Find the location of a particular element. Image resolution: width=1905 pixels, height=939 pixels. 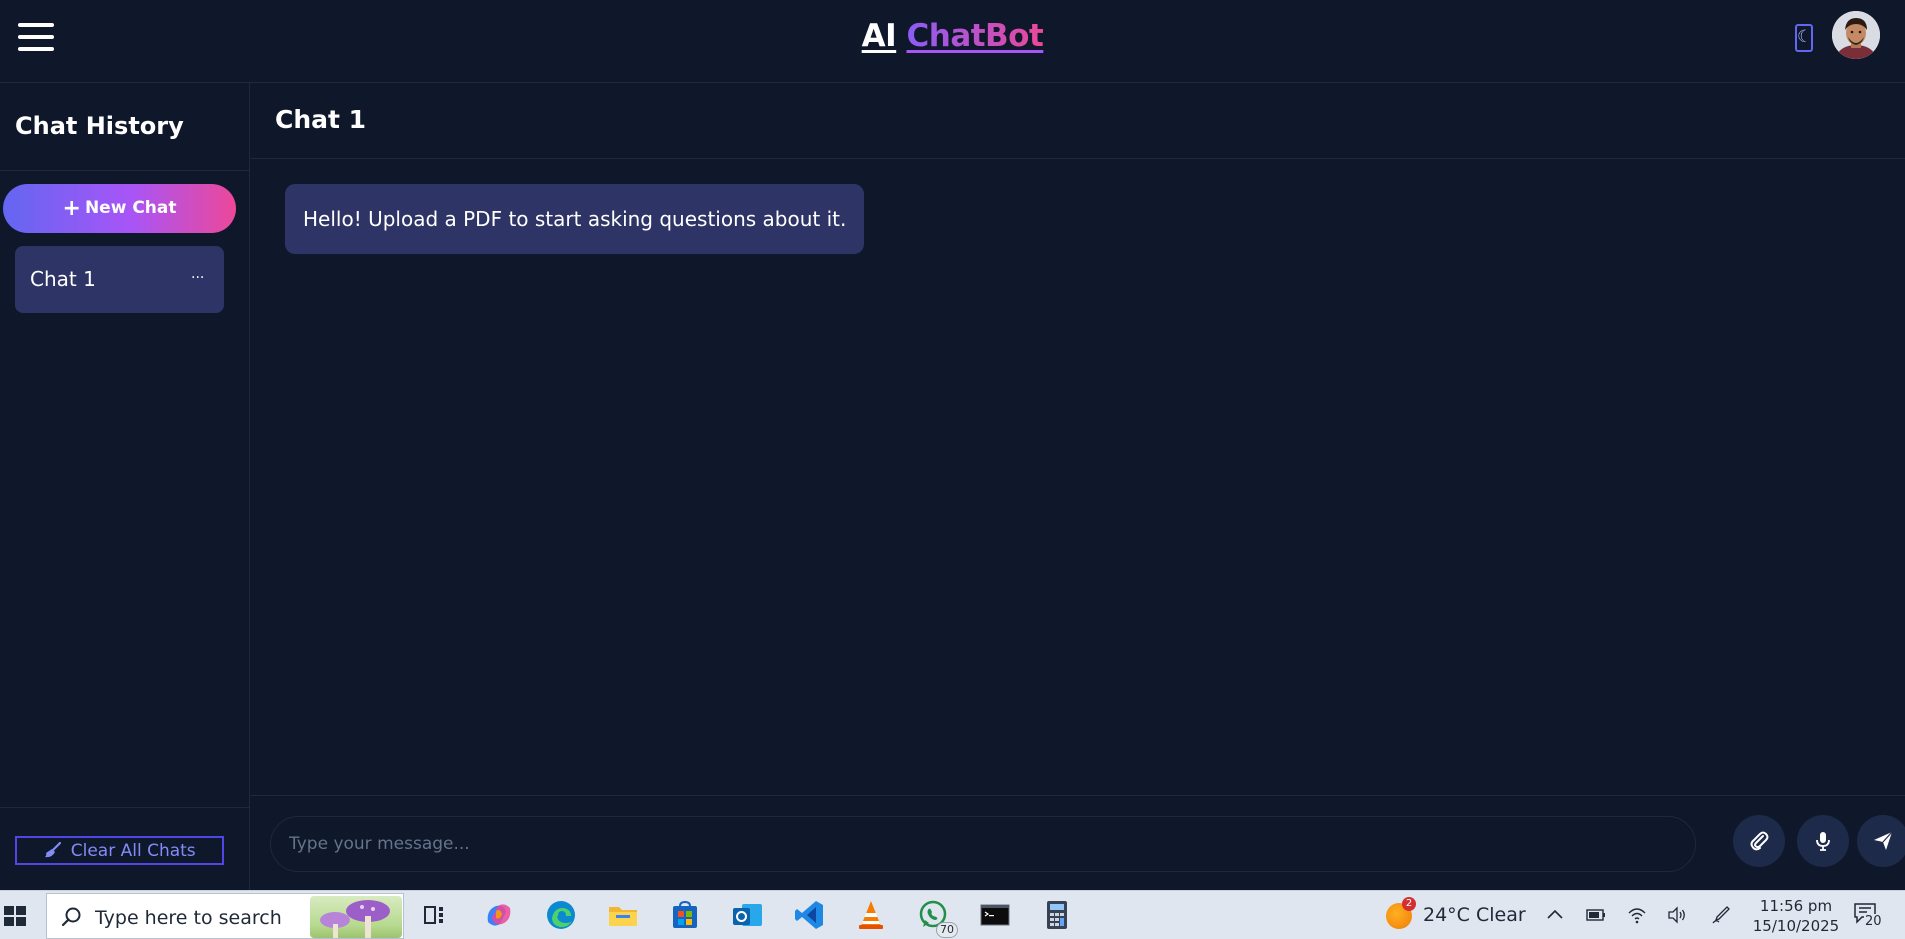

app-brand-title: AI ChatBot is located at coordinates (952, 36).